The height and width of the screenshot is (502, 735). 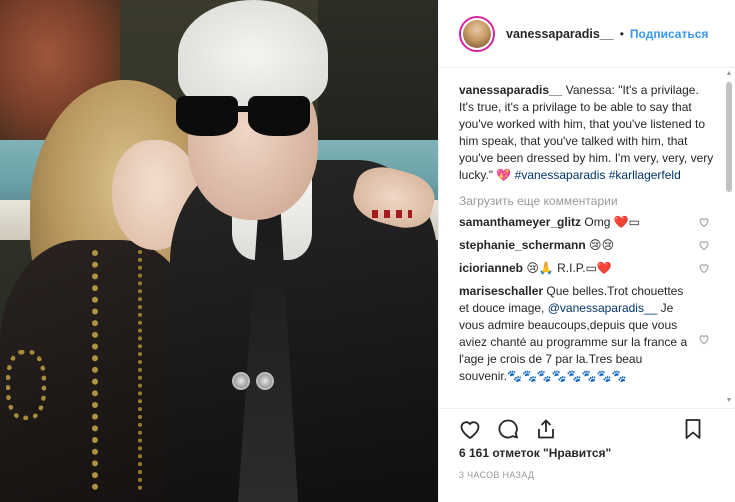 I want to click on share-icon, so click(x=546, y=428).